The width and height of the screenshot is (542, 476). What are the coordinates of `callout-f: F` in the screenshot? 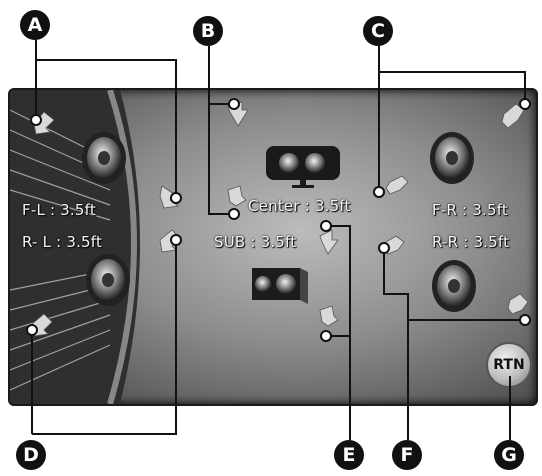 It's located at (407, 455).